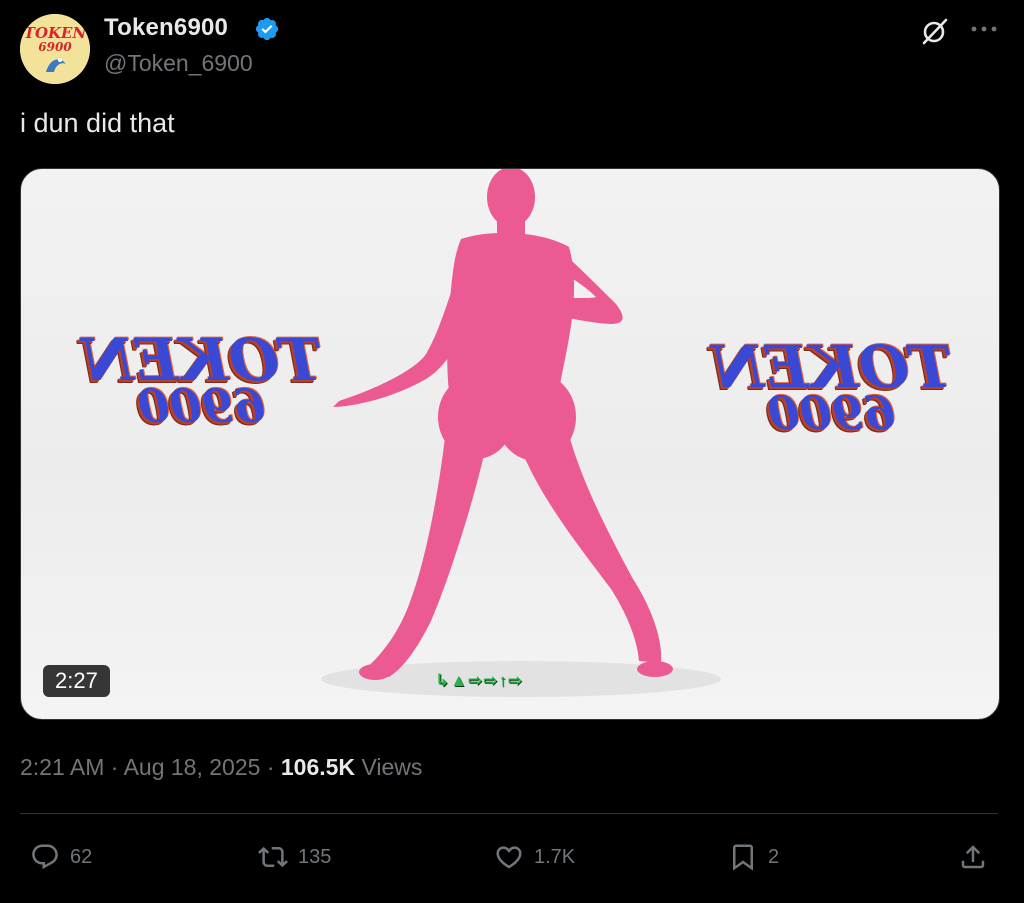  I want to click on more-icon, so click(984, 29).